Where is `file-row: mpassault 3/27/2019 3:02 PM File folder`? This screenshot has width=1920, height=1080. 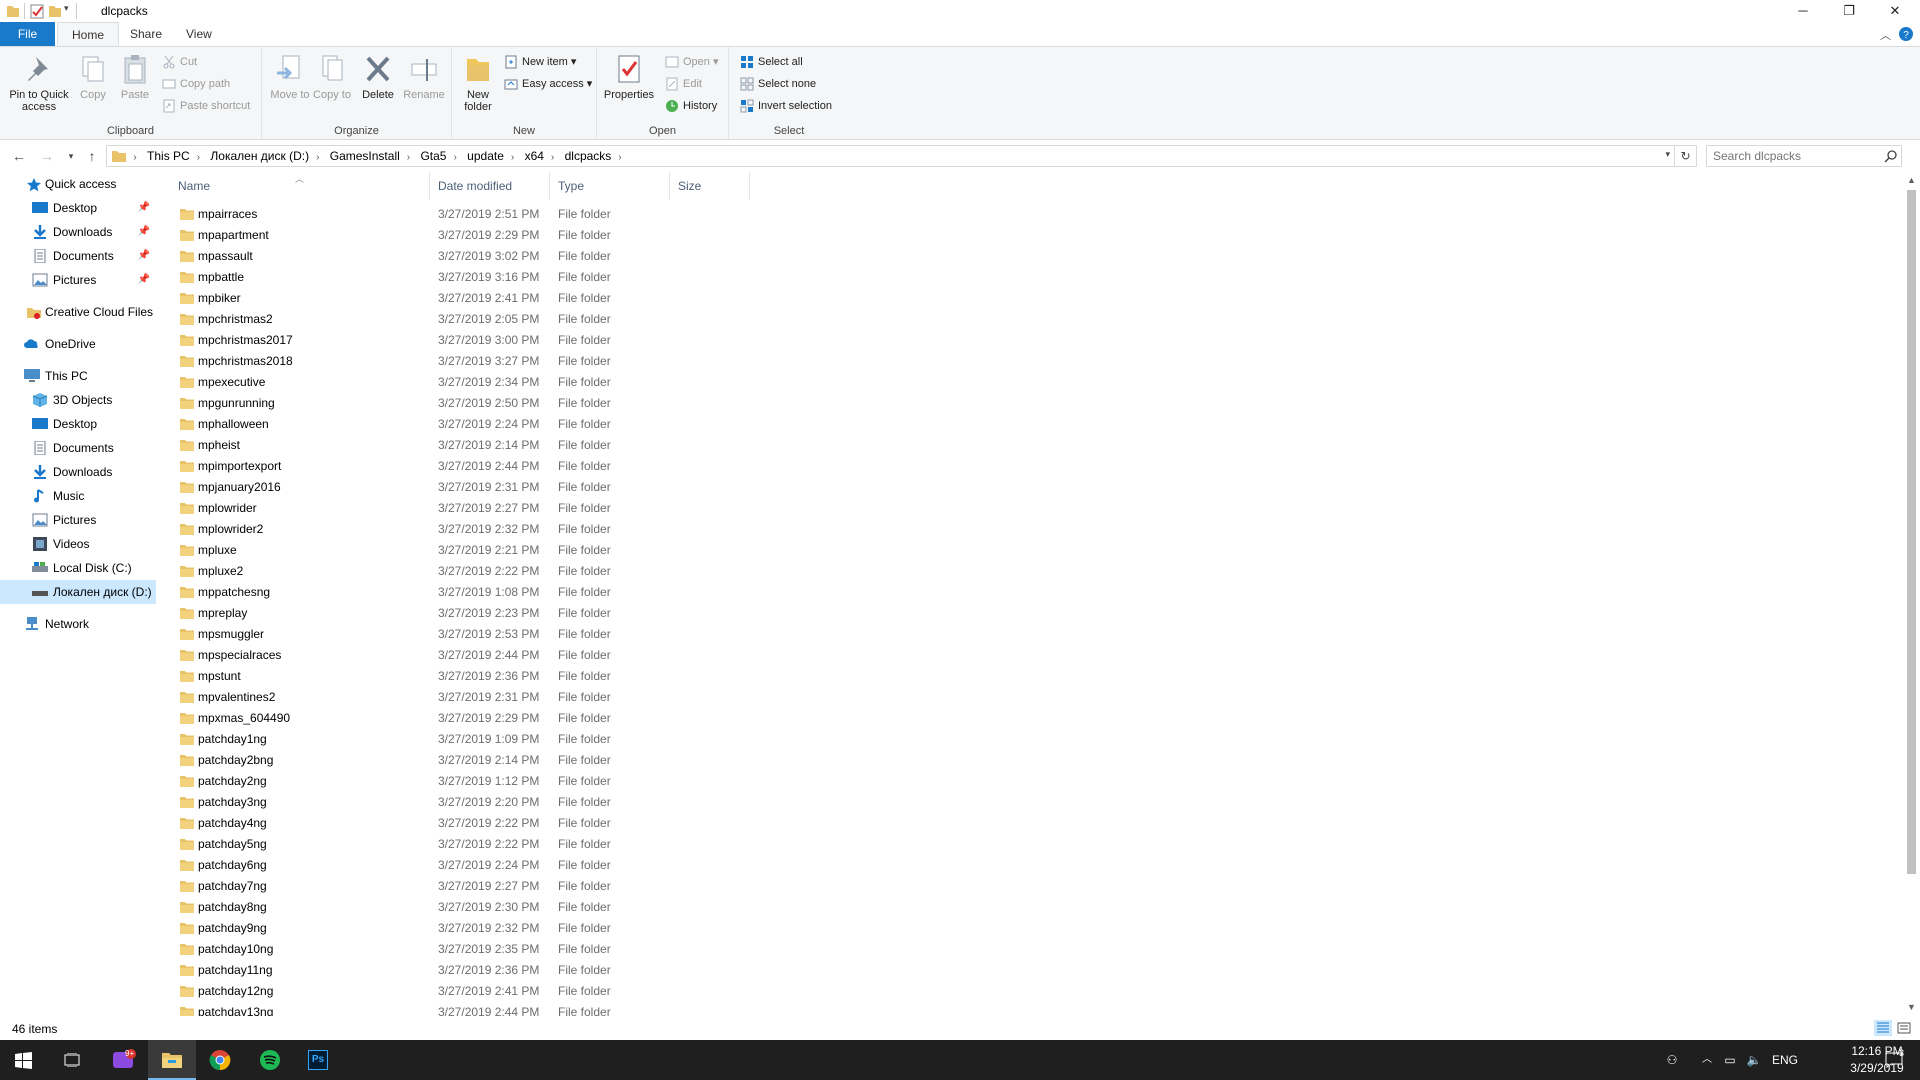
file-row: mpassault 3/27/2019 3:02 PM File folder is located at coordinates (460, 256).